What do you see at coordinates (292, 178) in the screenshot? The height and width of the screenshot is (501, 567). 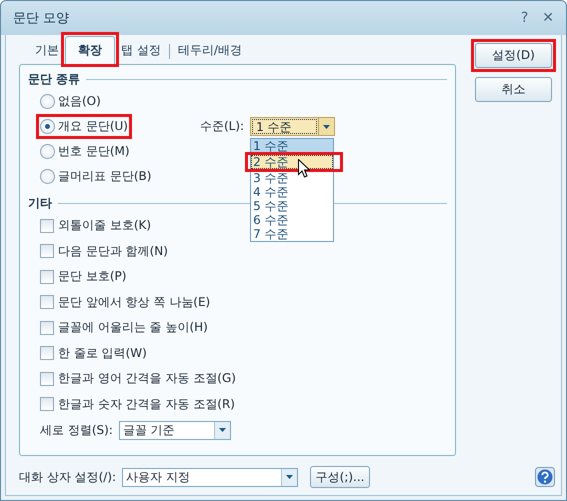 I see `list-item: 3 수준` at bounding box center [292, 178].